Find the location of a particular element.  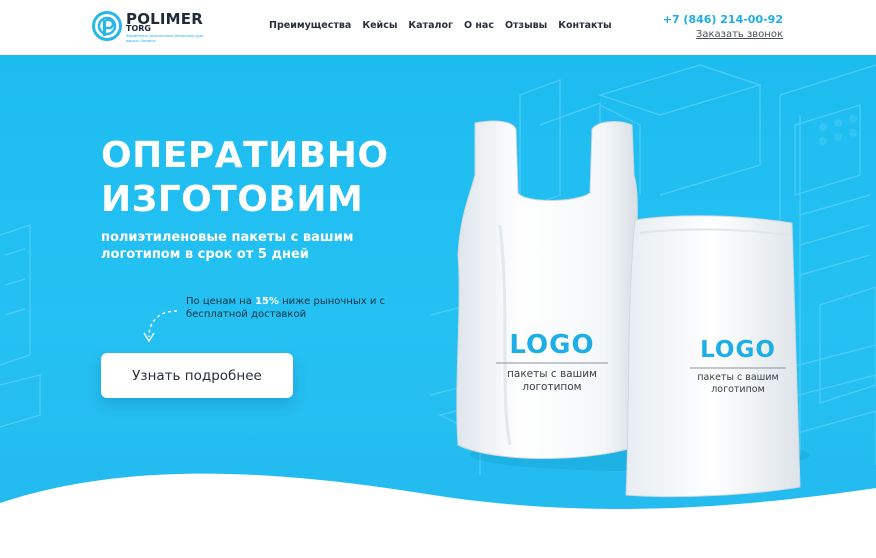

left-bag-caption-2: логотипом is located at coordinates (552, 387).